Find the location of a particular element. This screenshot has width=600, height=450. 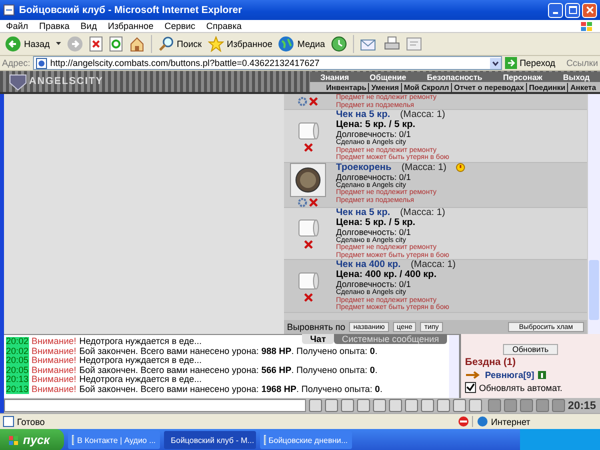

nav-link: Общение is located at coordinates (388, 77).